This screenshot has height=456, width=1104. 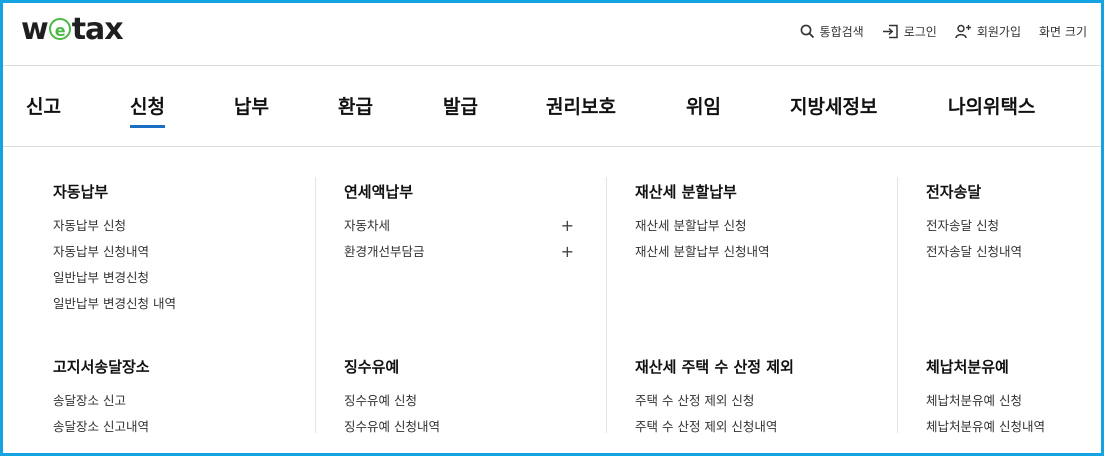 What do you see at coordinates (173, 401) in the screenshot?
I see `link-delivery-address-report: 송달장소 신고` at bounding box center [173, 401].